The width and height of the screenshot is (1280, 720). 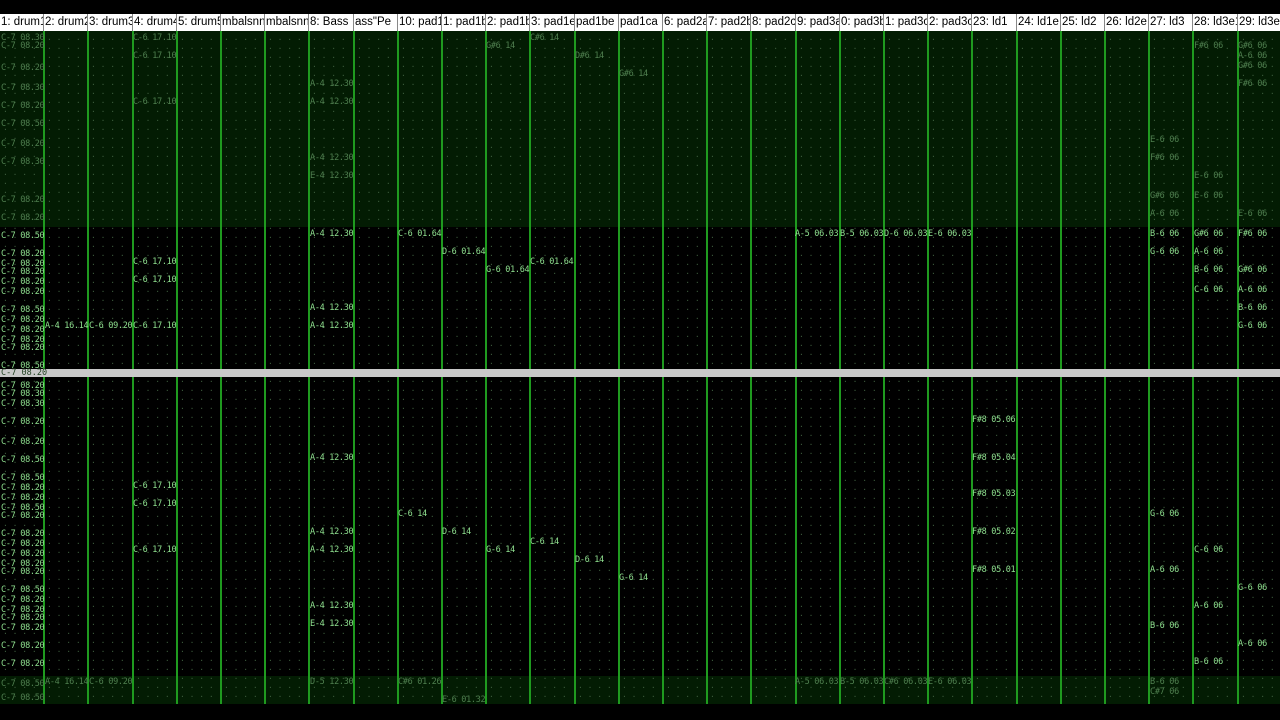 What do you see at coordinates (817, 234) in the screenshot?
I see `note-cell: A-5 06.03` at bounding box center [817, 234].